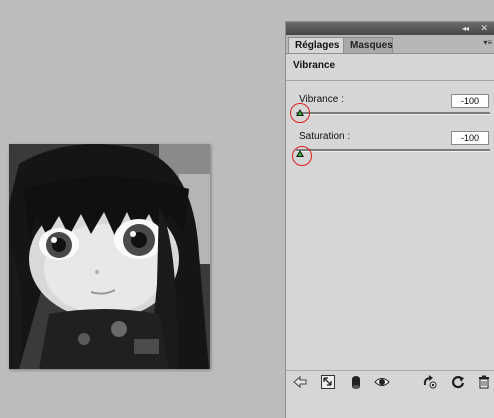 The height and width of the screenshot is (418, 494). I want to click on saturation-label: Saturation :, so click(325, 136).